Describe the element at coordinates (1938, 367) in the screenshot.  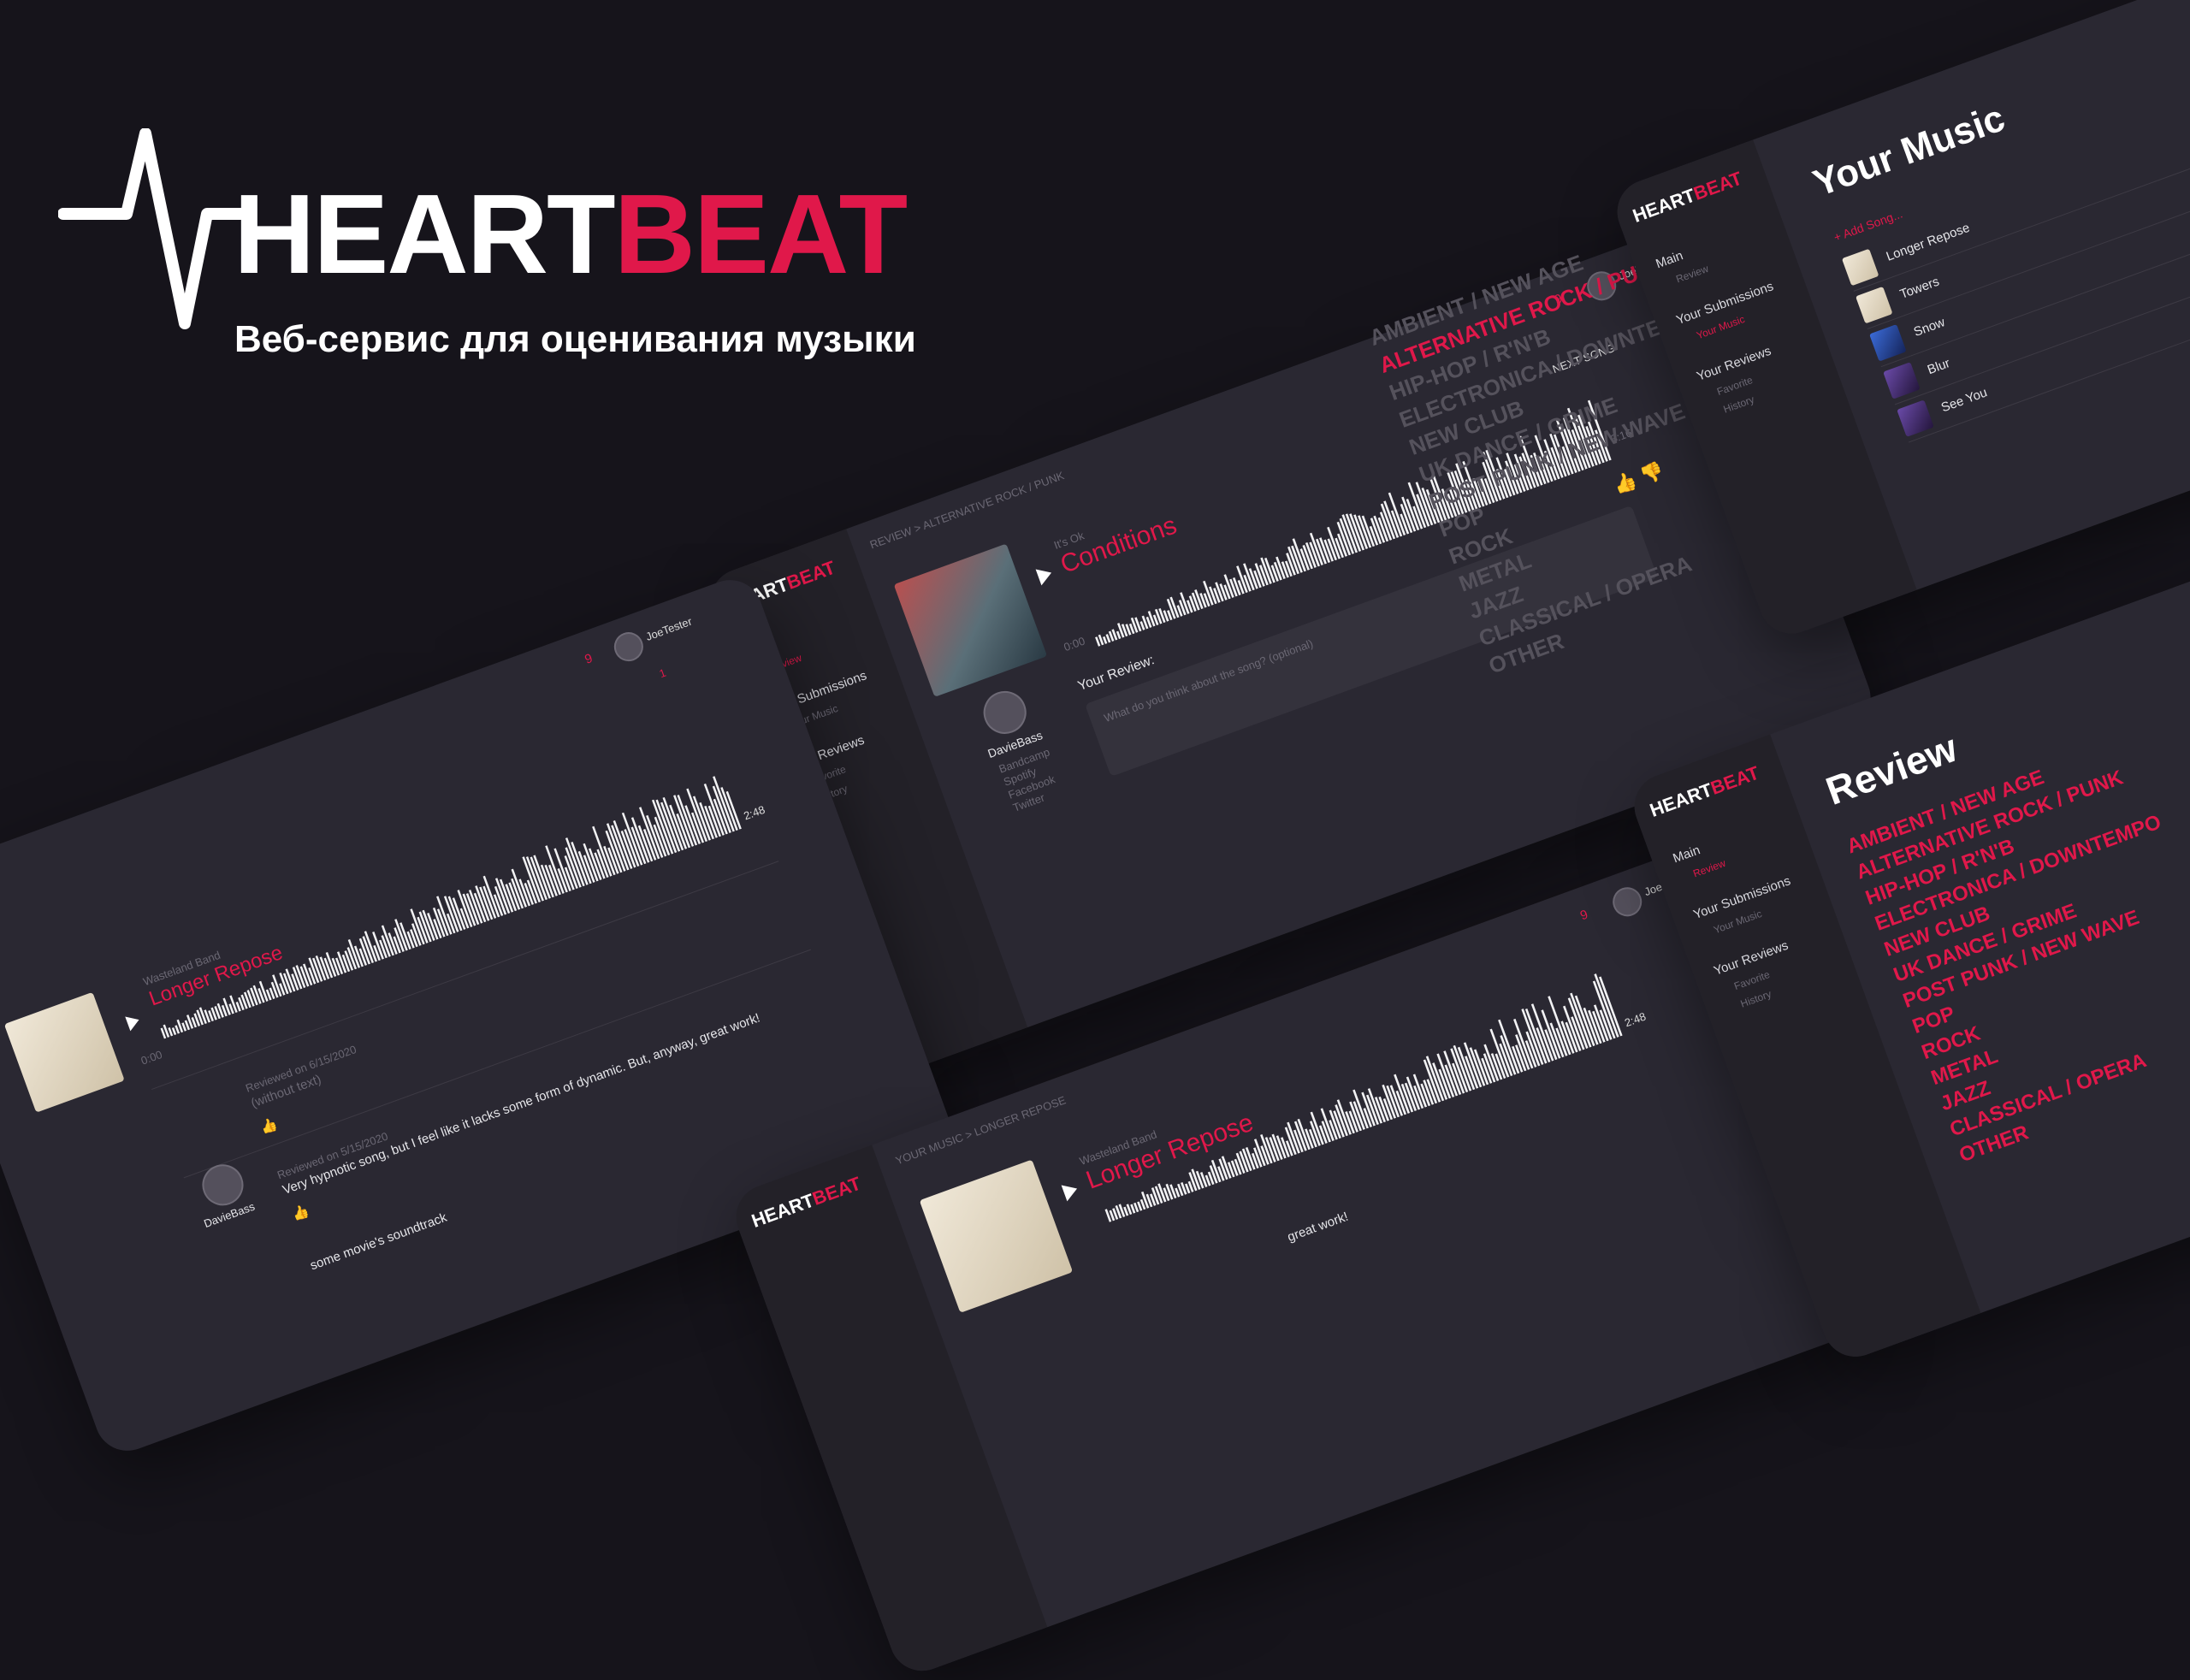
I see `song-title: Blur` at that location.